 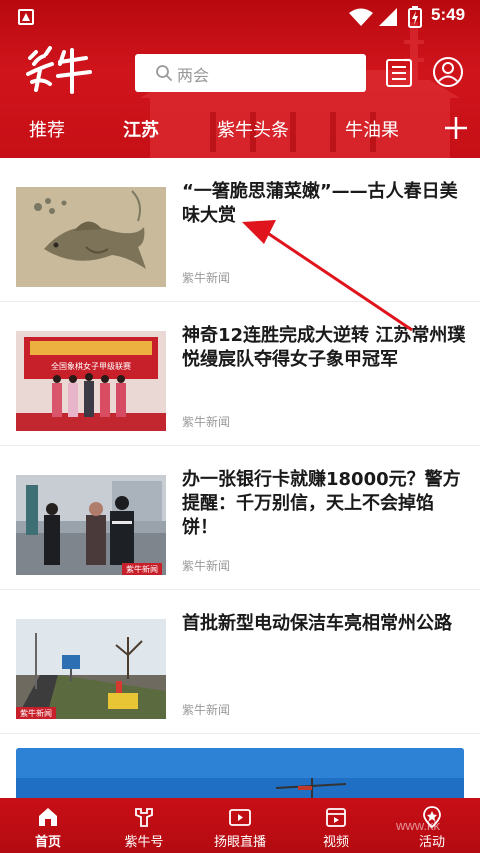 What do you see at coordinates (324, 204) in the screenshot?
I see `news-title: “一箸脆思蒲菜嫩”——古人春日美味大赏` at bounding box center [324, 204].